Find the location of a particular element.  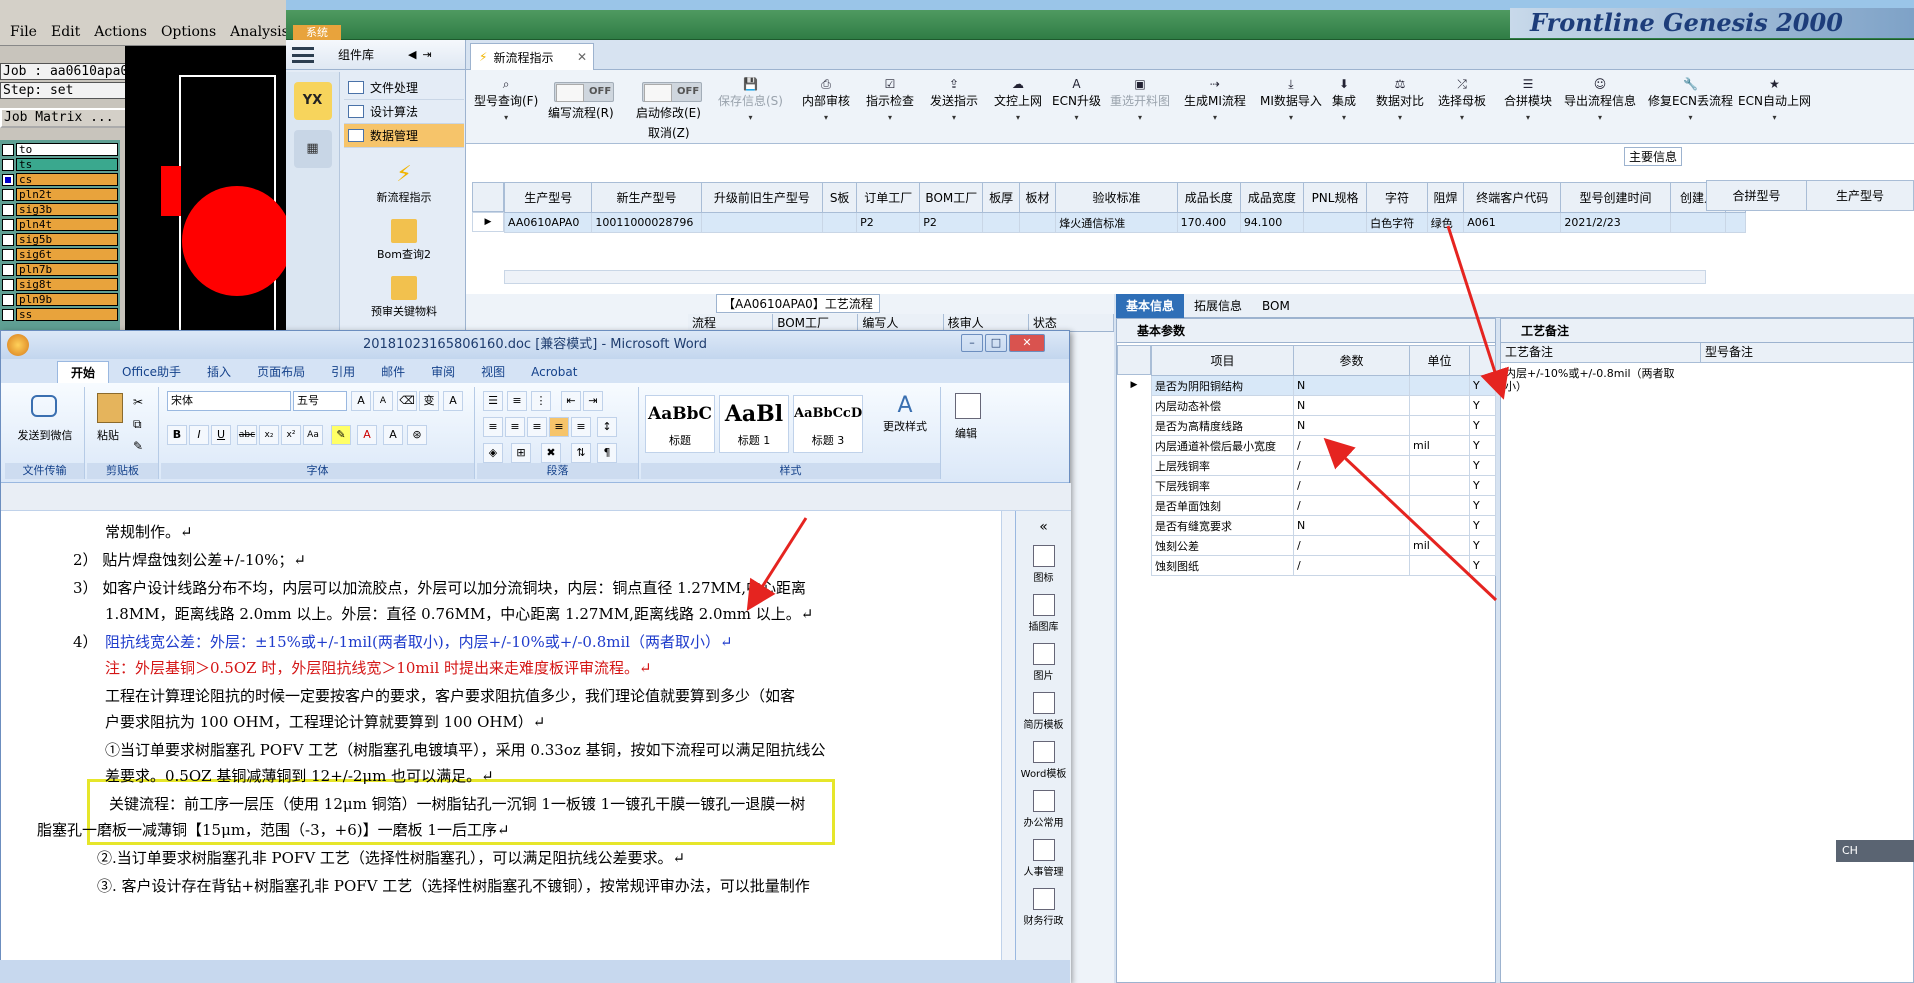

column-header: 字符 is located at coordinates (1397, 197).